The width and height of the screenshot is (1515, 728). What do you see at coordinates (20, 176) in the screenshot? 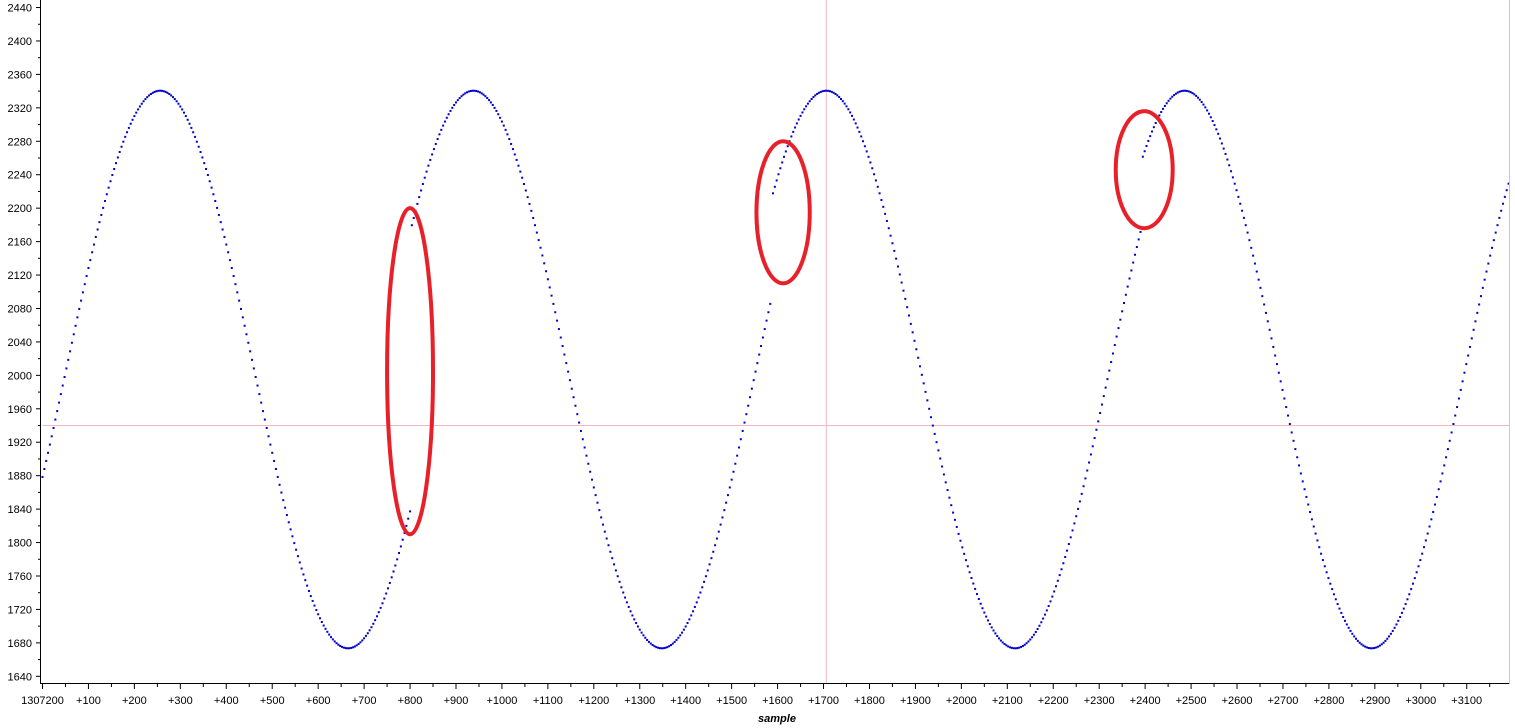
I see `y-tick-label: 2240` at bounding box center [20, 176].